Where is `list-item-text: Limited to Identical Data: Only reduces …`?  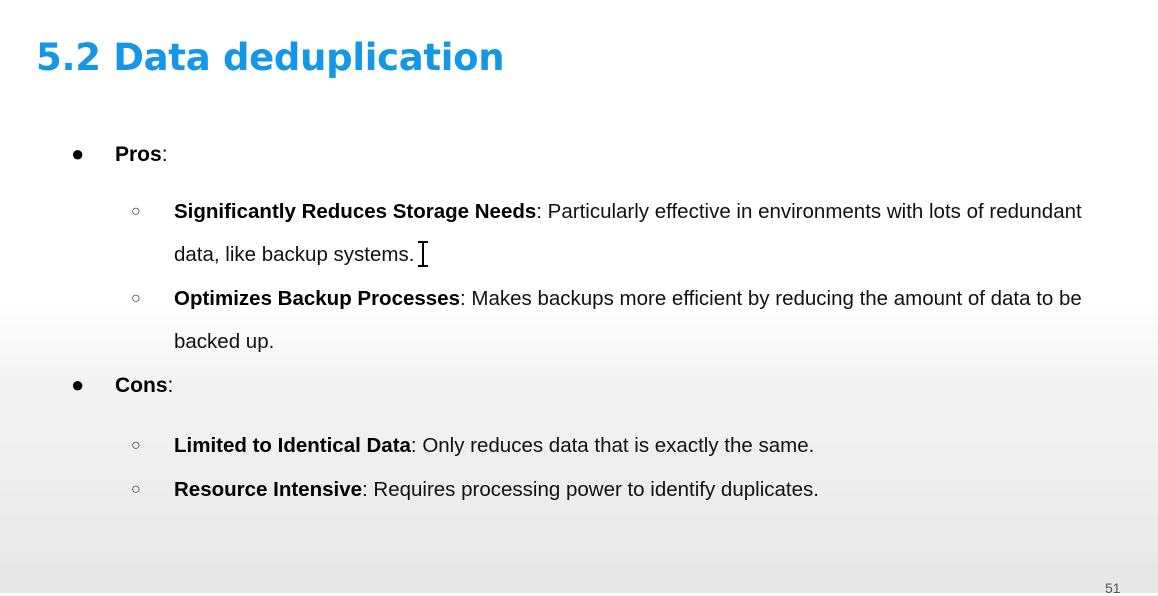 list-item-text: Limited to Identical Data: Only reduces … is located at coordinates (634, 445).